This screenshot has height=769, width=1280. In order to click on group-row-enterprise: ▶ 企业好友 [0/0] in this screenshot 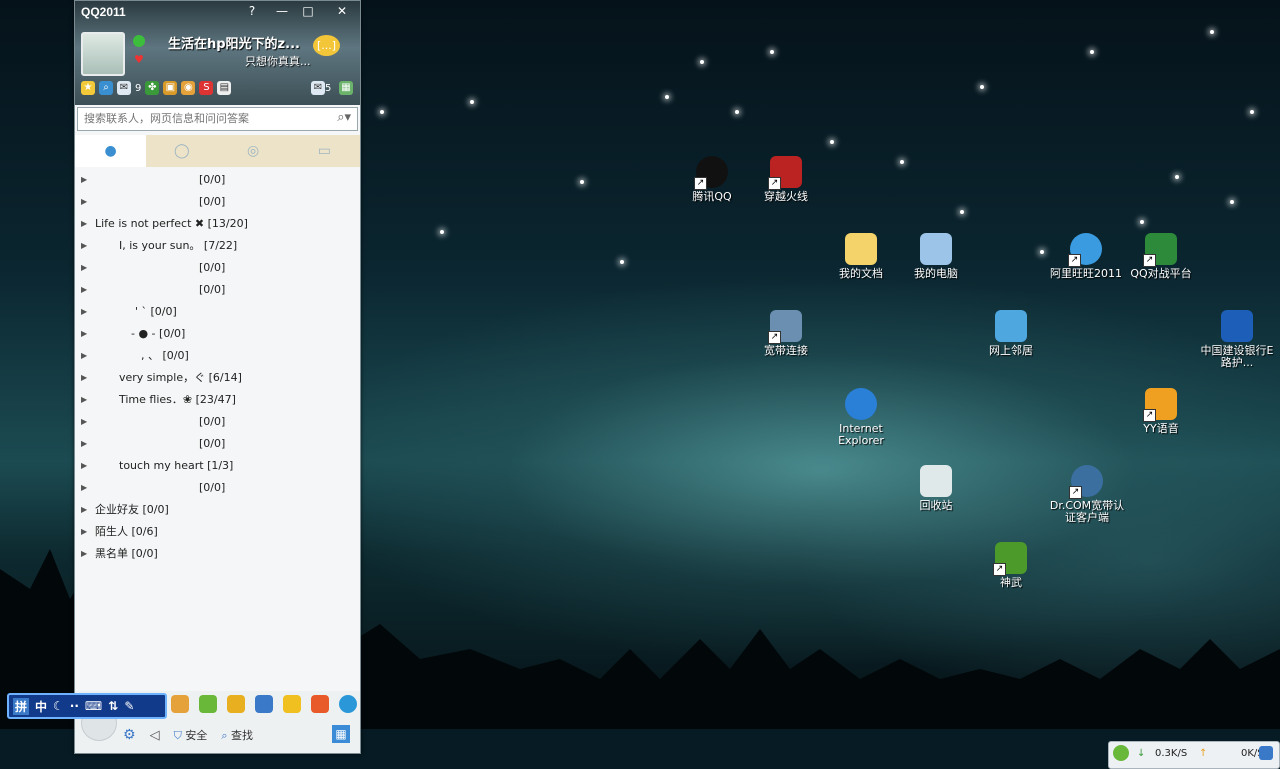, I will do `click(217, 510)`.